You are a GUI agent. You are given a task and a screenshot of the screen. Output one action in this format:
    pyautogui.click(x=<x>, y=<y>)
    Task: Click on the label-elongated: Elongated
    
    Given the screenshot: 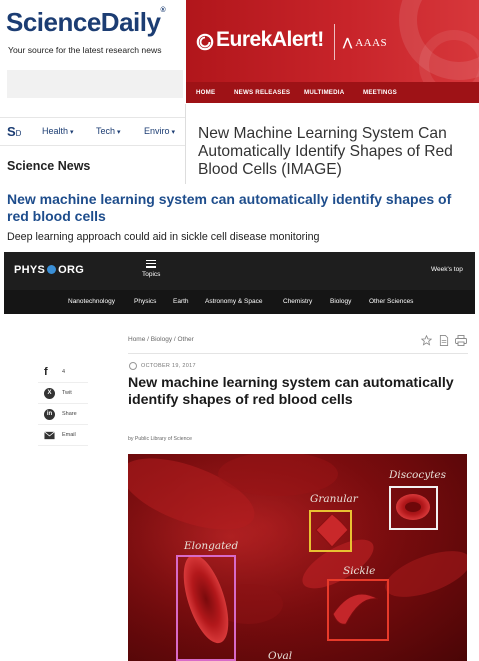 What is the action you would take?
    pyautogui.click(x=211, y=546)
    